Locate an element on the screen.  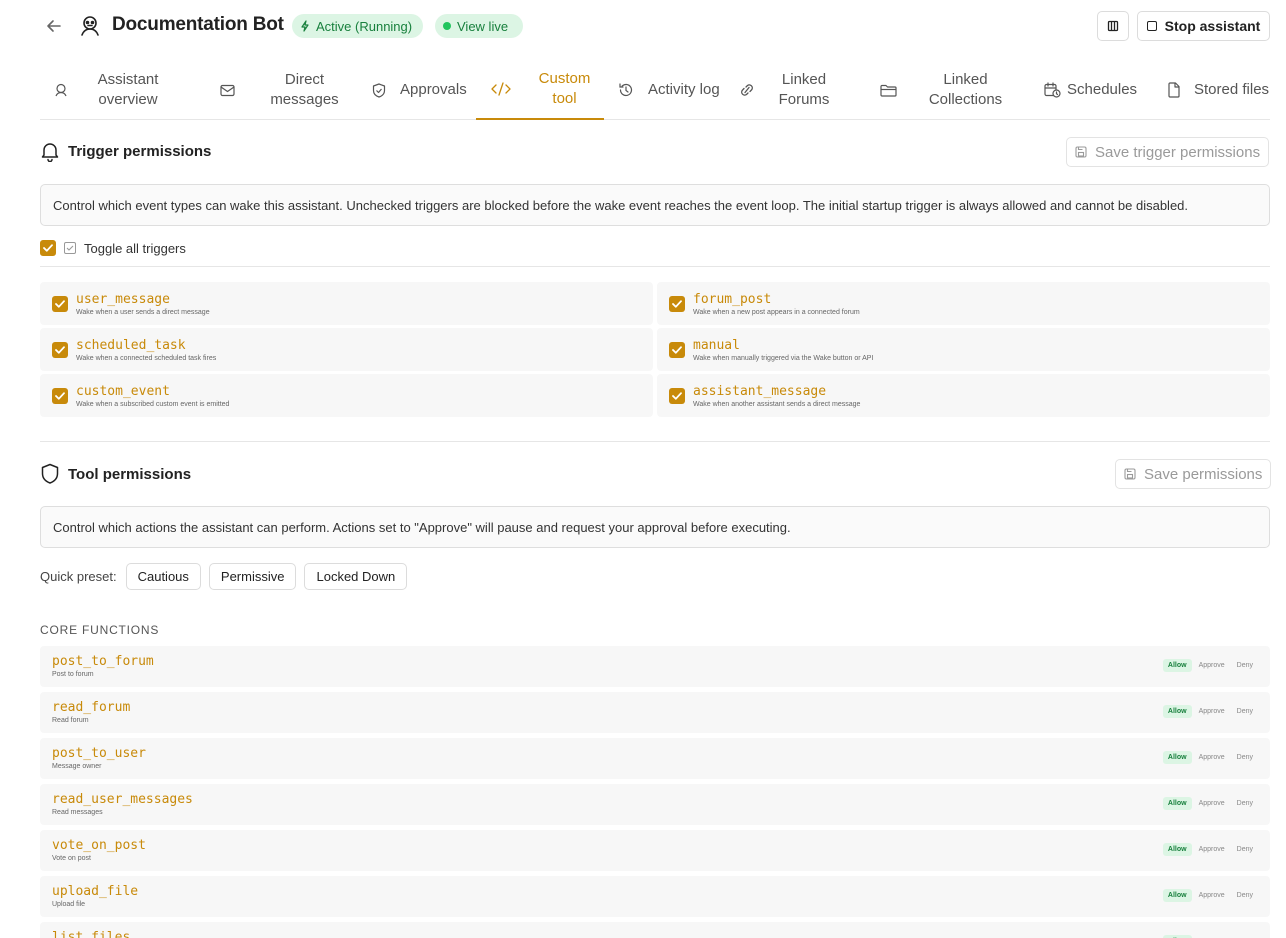
tab-activity-log: Activity log is located at coordinates (673, 90).